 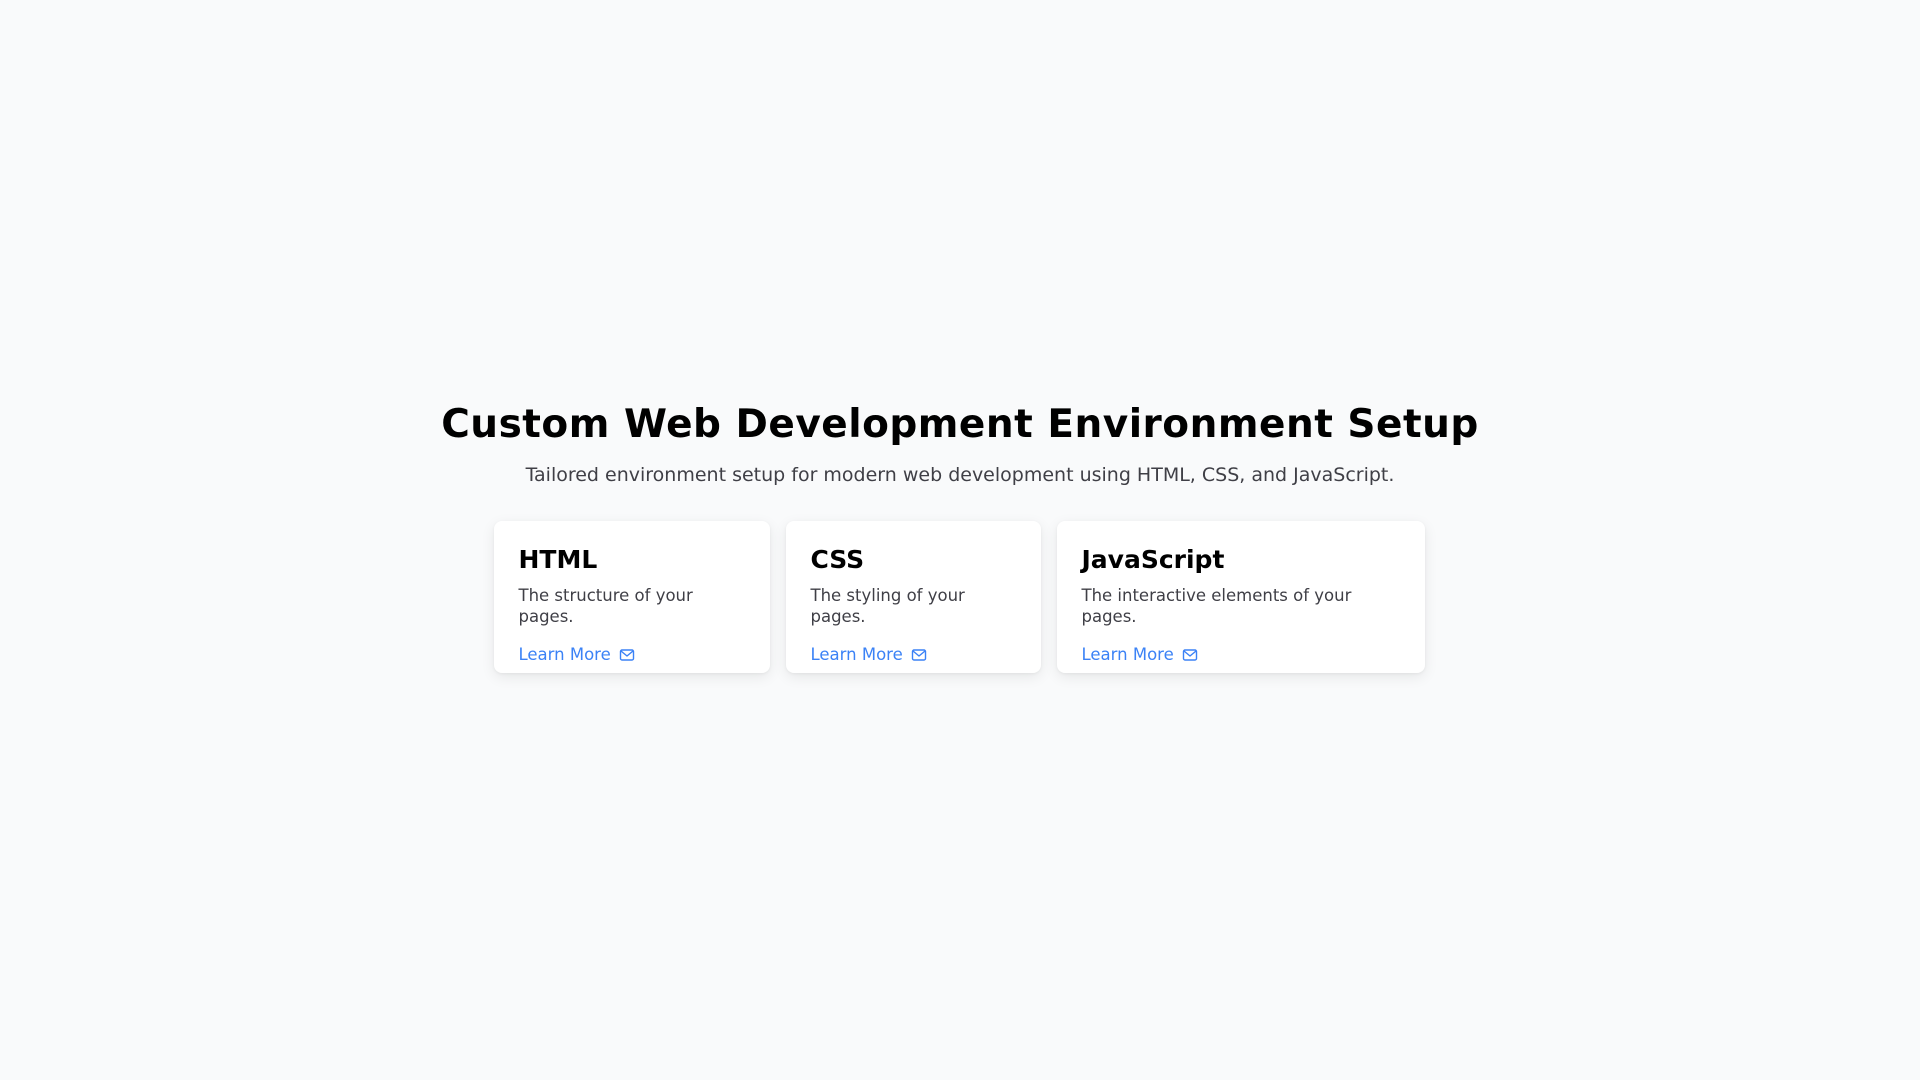 I want to click on card-description: The styling of your pages., so click(x=887, y=606).